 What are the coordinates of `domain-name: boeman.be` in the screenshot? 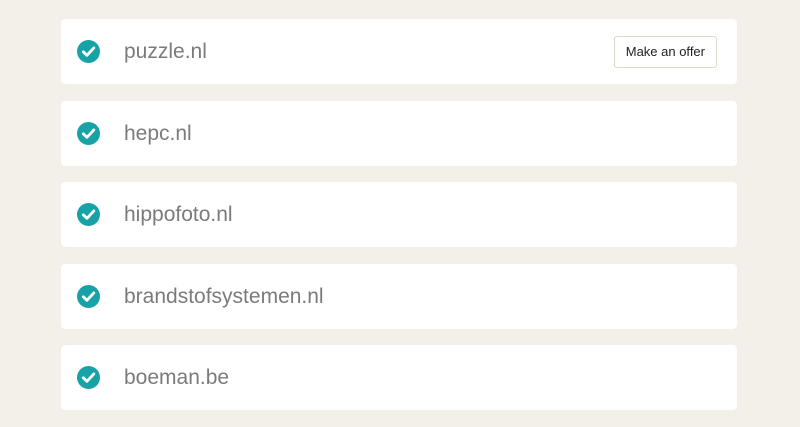 It's located at (176, 377).